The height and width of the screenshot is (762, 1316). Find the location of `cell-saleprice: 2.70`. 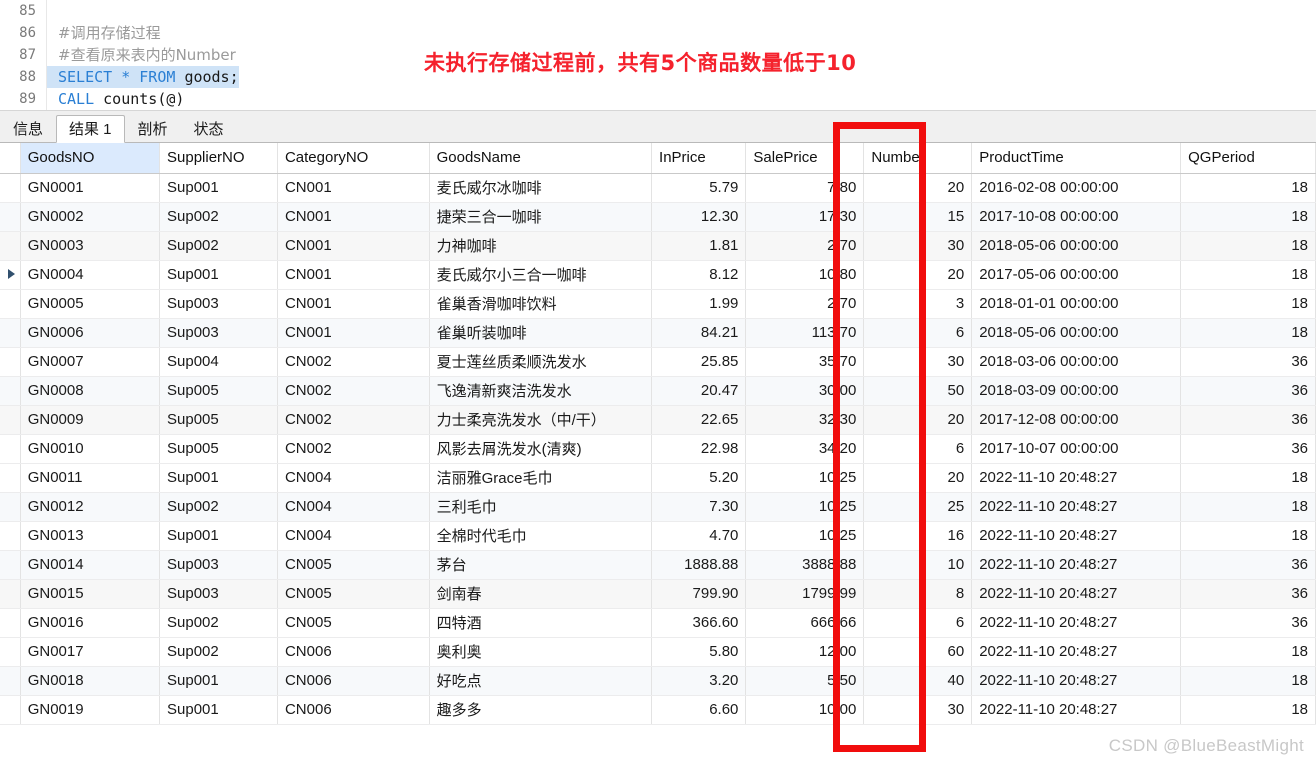

cell-saleprice: 2.70 is located at coordinates (805, 246).